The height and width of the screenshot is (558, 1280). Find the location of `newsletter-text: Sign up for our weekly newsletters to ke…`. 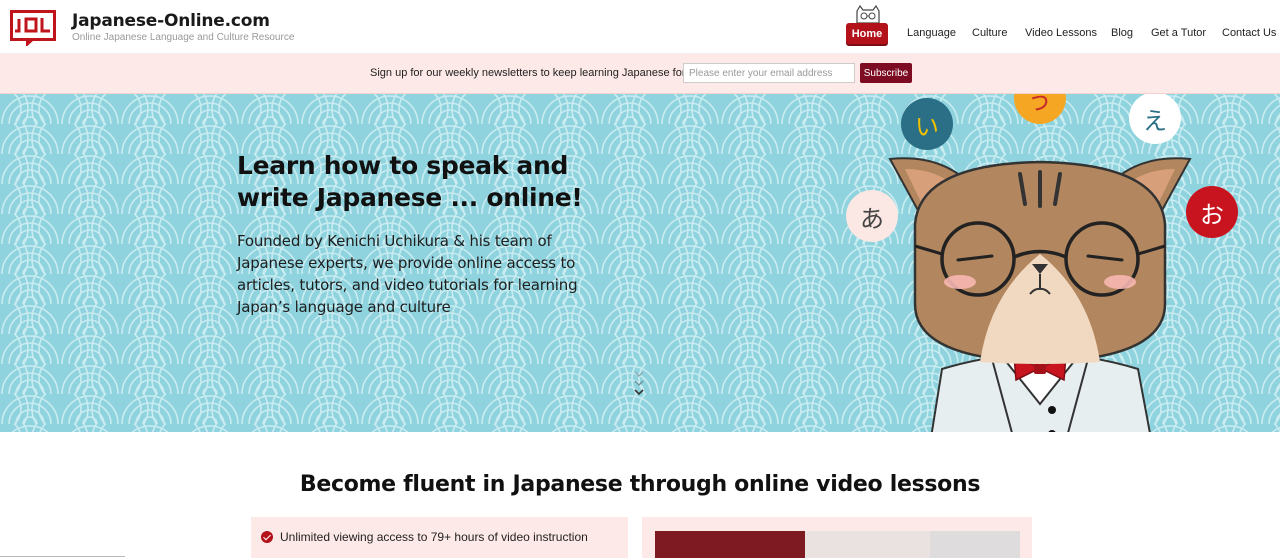

newsletter-text: Sign up for our weekly newsletters to ke… is located at coordinates (540, 73).